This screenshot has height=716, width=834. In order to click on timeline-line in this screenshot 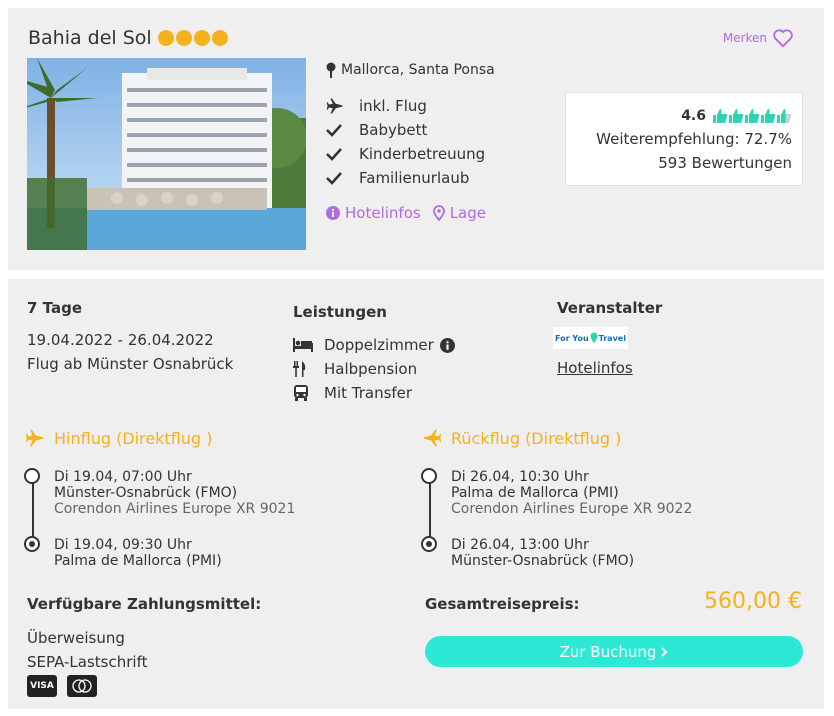, I will do `click(430, 512)`.